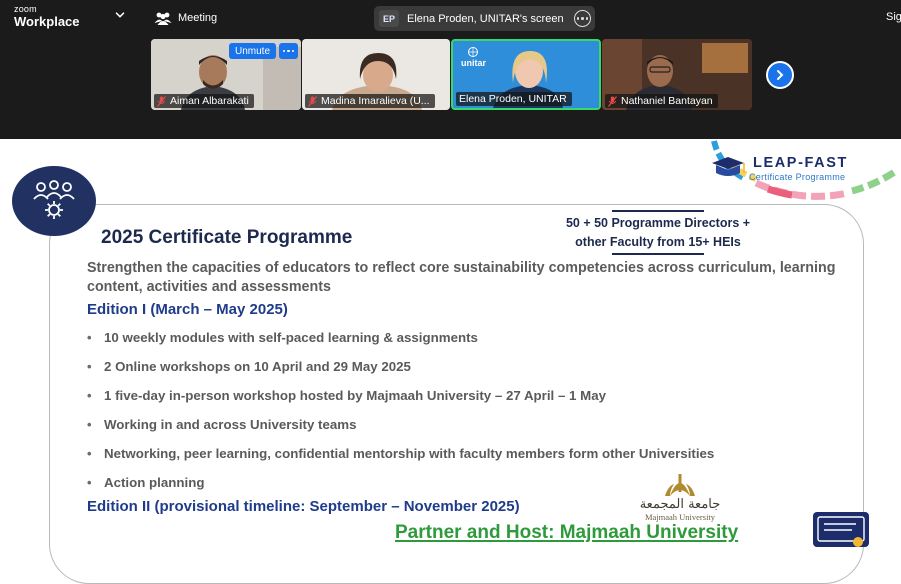 This screenshot has width=901, height=584. What do you see at coordinates (252, 51) in the screenshot?
I see `unmute-button: Unmute` at bounding box center [252, 51].